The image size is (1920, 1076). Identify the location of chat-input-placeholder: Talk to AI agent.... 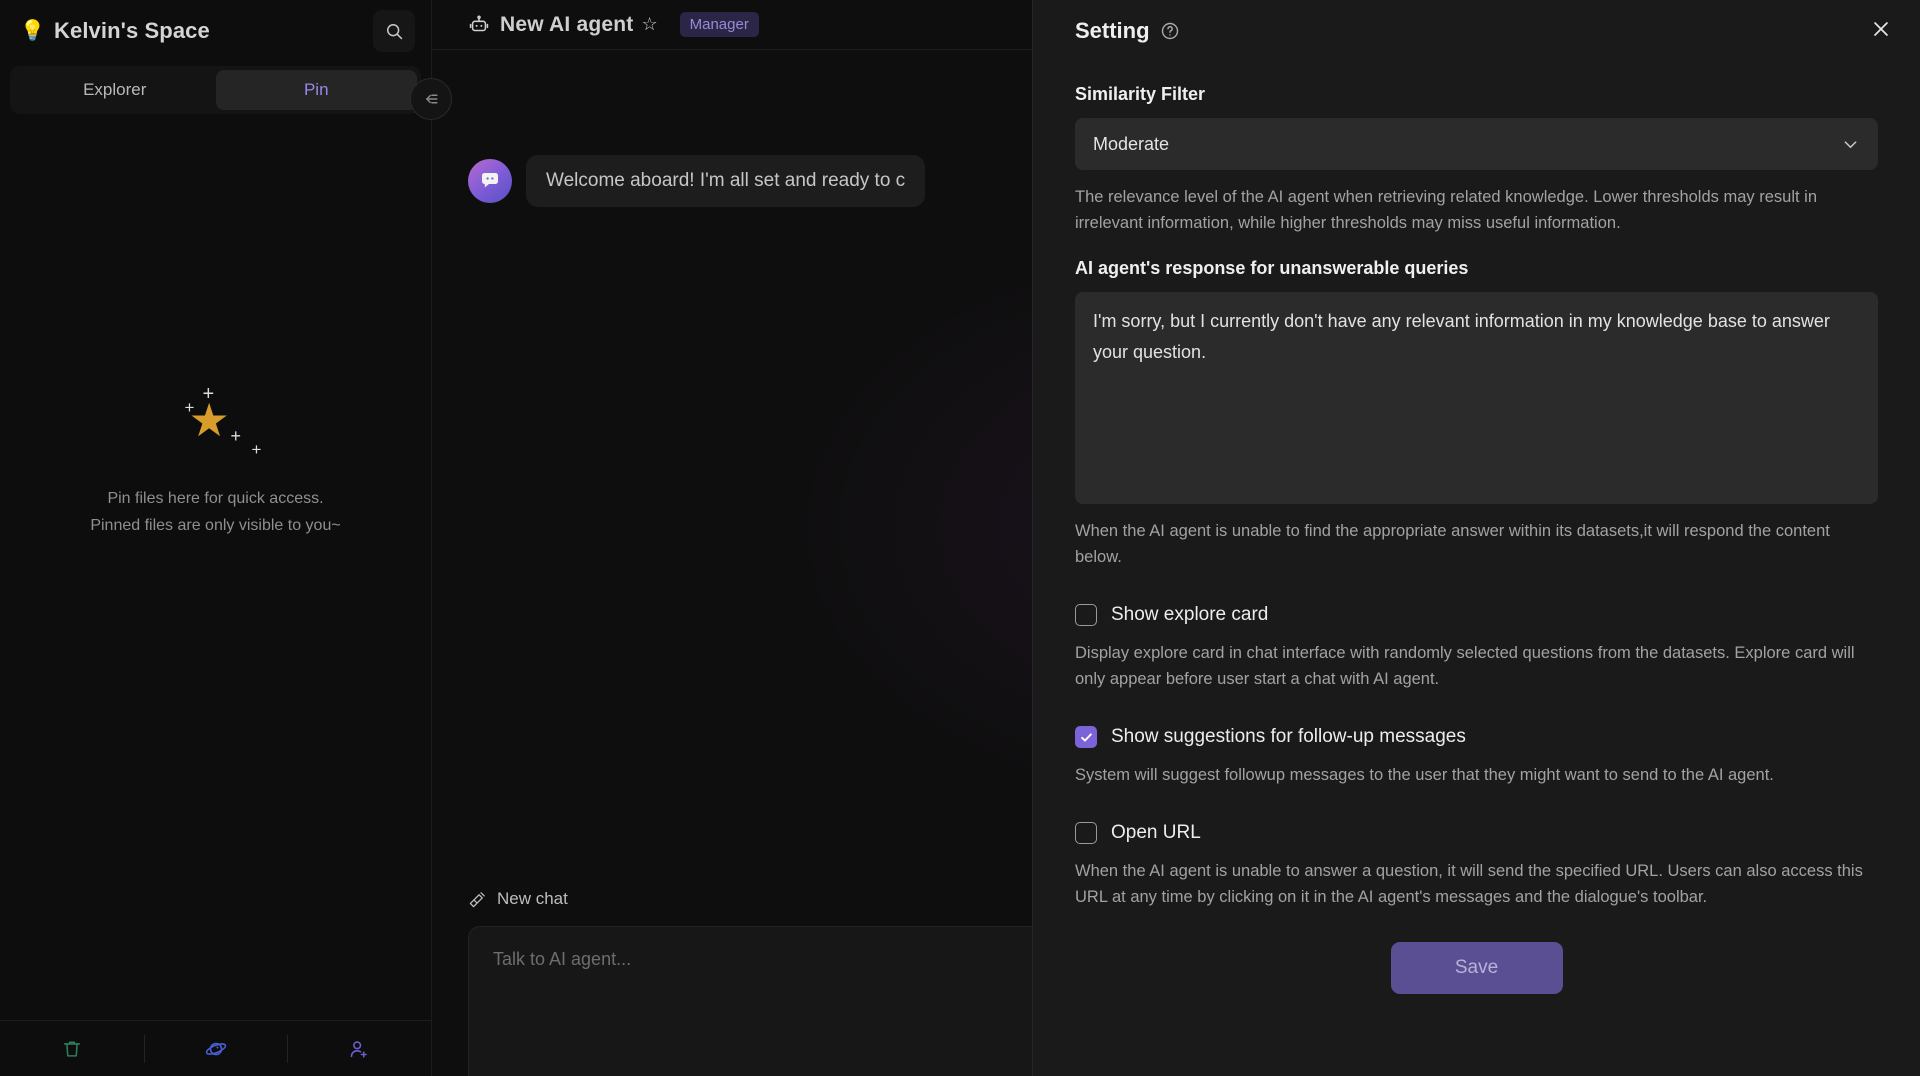
(562, 959).